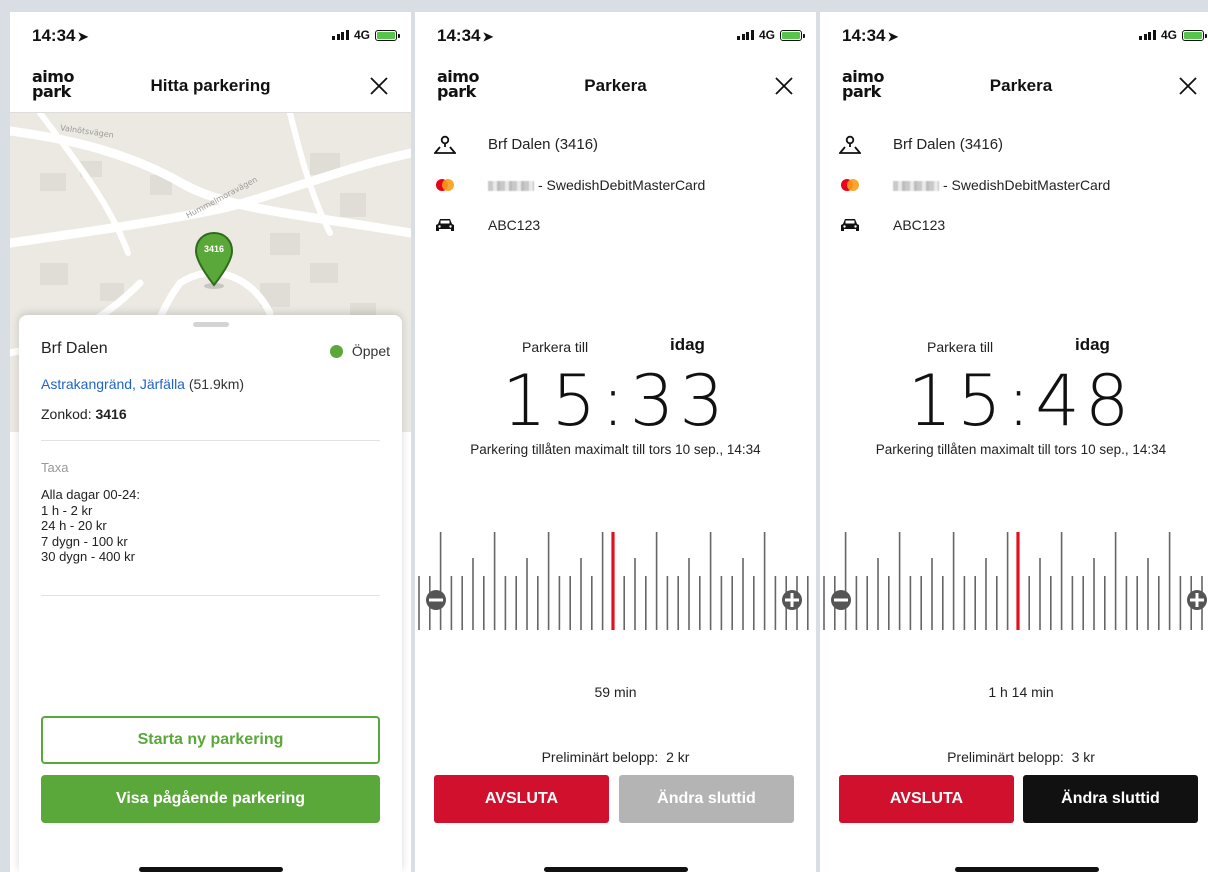 Image resolution: width=1208 pixels, height=872 pixels. I want to click on show-ongoing-parking-button: Visa pågående parkering, so click(210, 799).